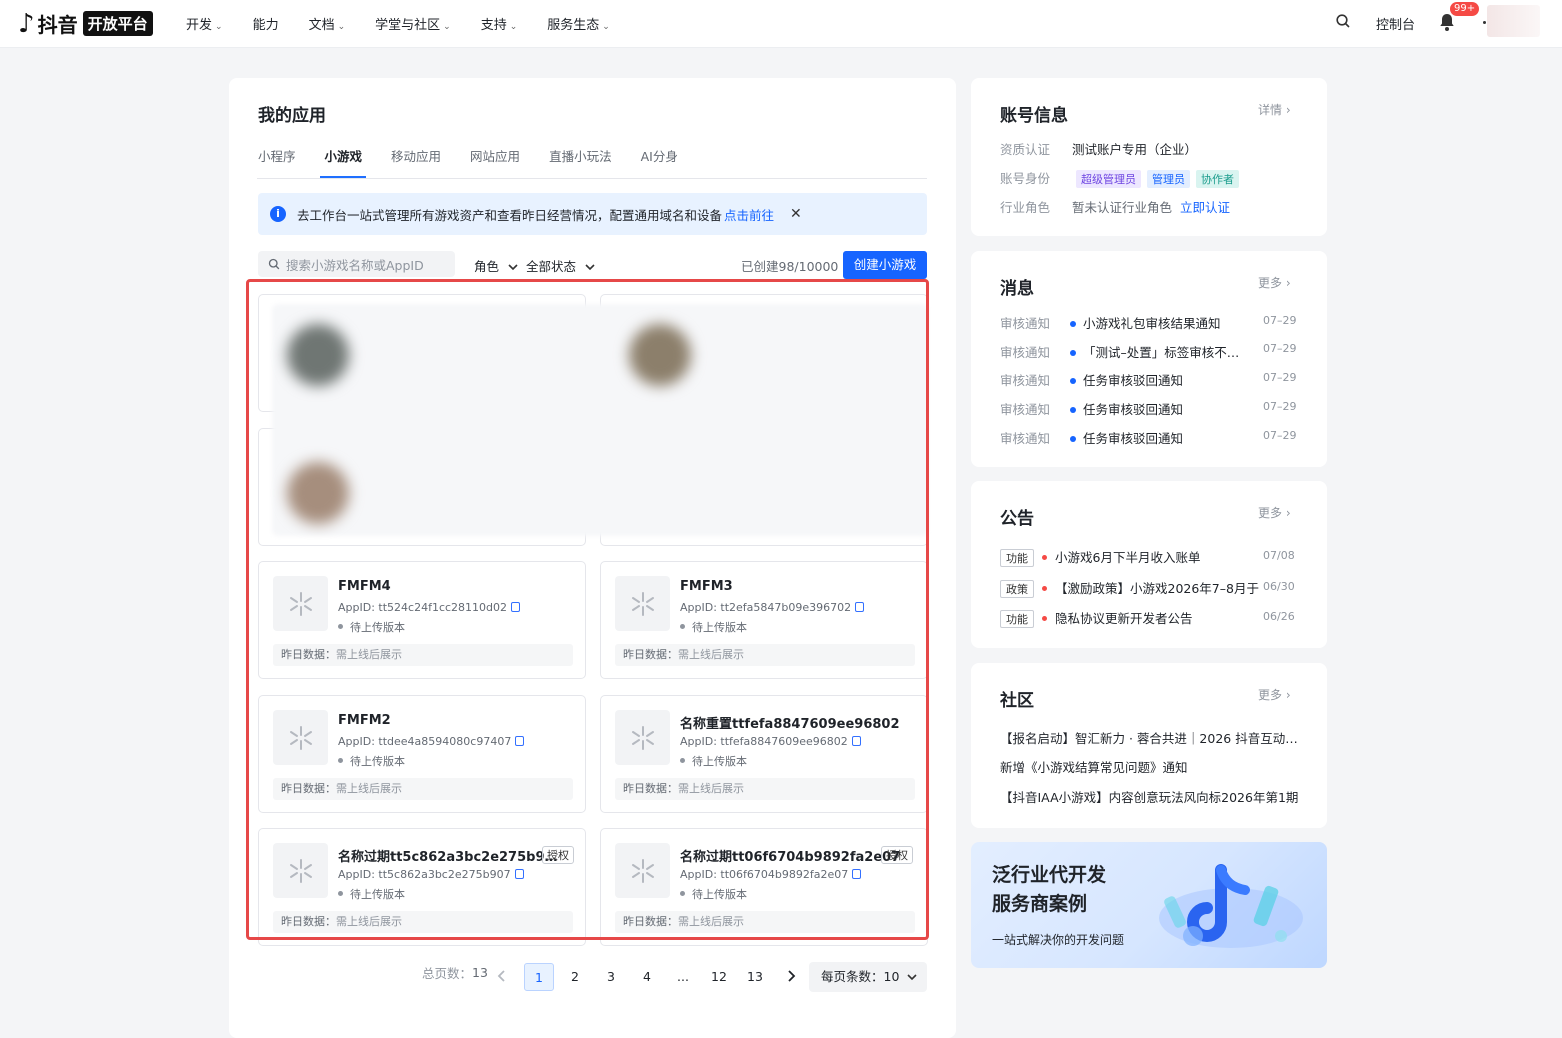  Describe the element at coordinates (611, 977) in the screenshot. I see `page-3: 3` at that location.